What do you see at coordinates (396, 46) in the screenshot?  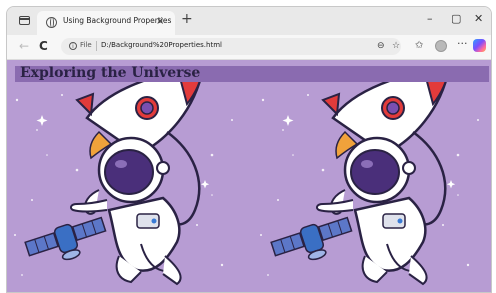 I see `favorite-icon: ☆` at bounding box center [396, 46].